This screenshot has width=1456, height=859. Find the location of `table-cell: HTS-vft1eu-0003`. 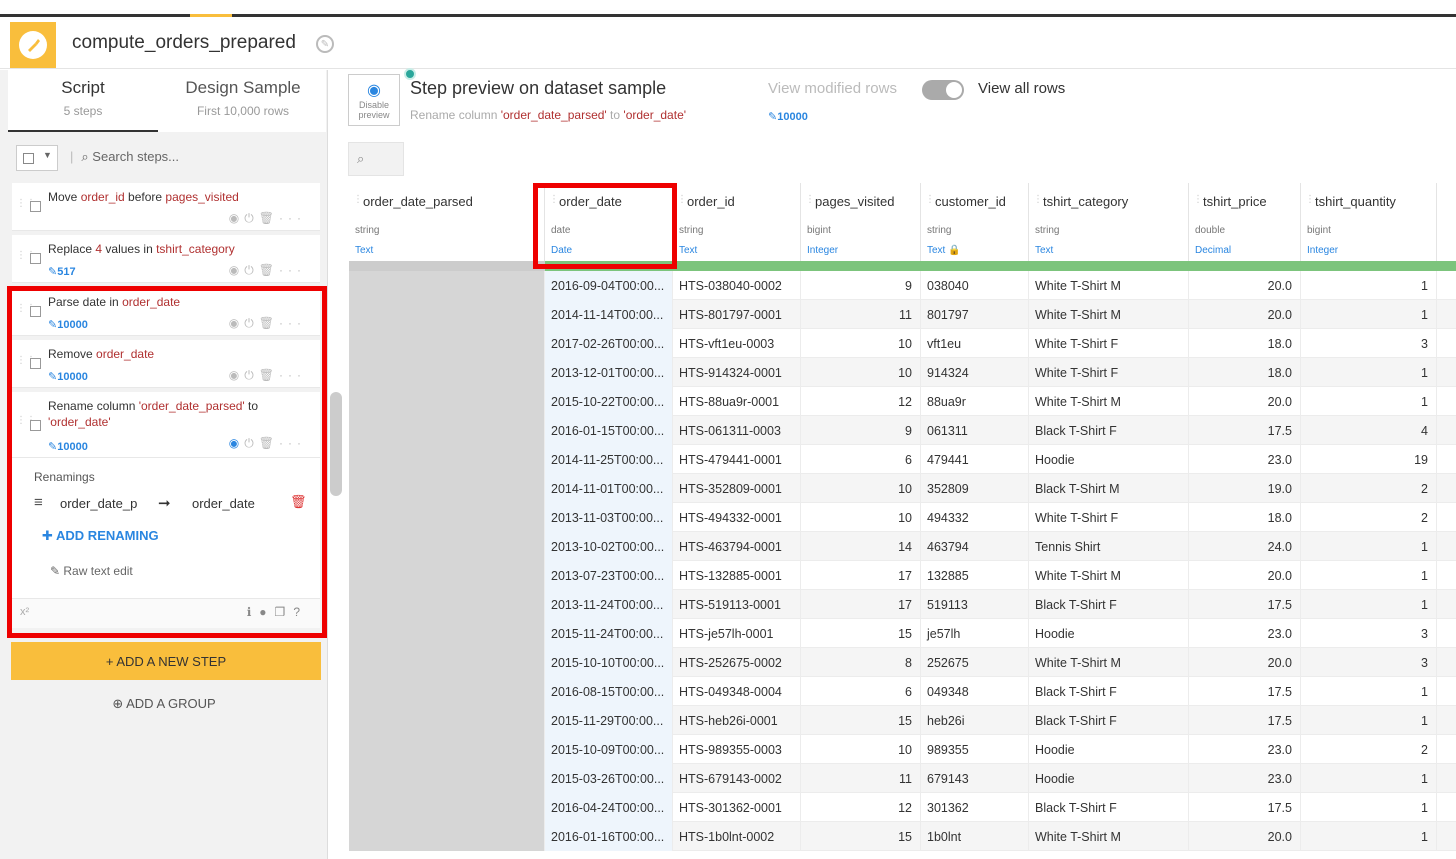

table-cell: HTS-vft1eu-0003 is located at coordinates (737, 343).